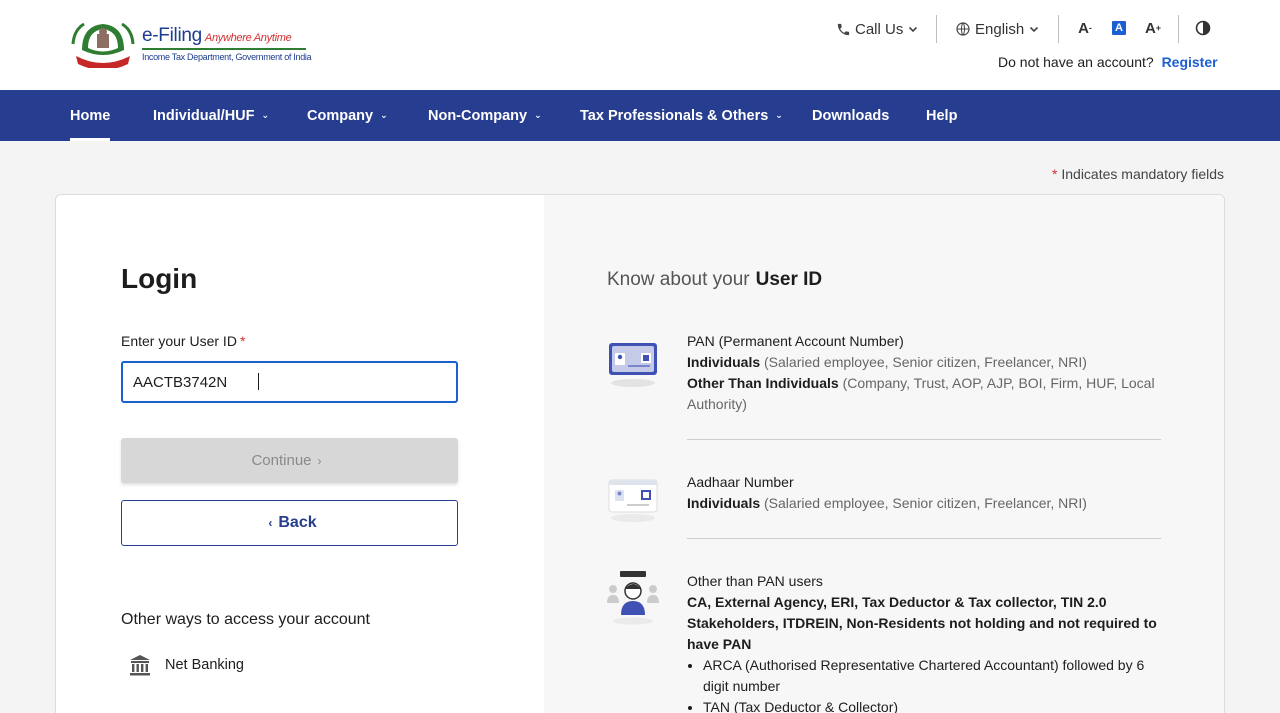  I want to click on register-link: Register, so click(1190, 62).